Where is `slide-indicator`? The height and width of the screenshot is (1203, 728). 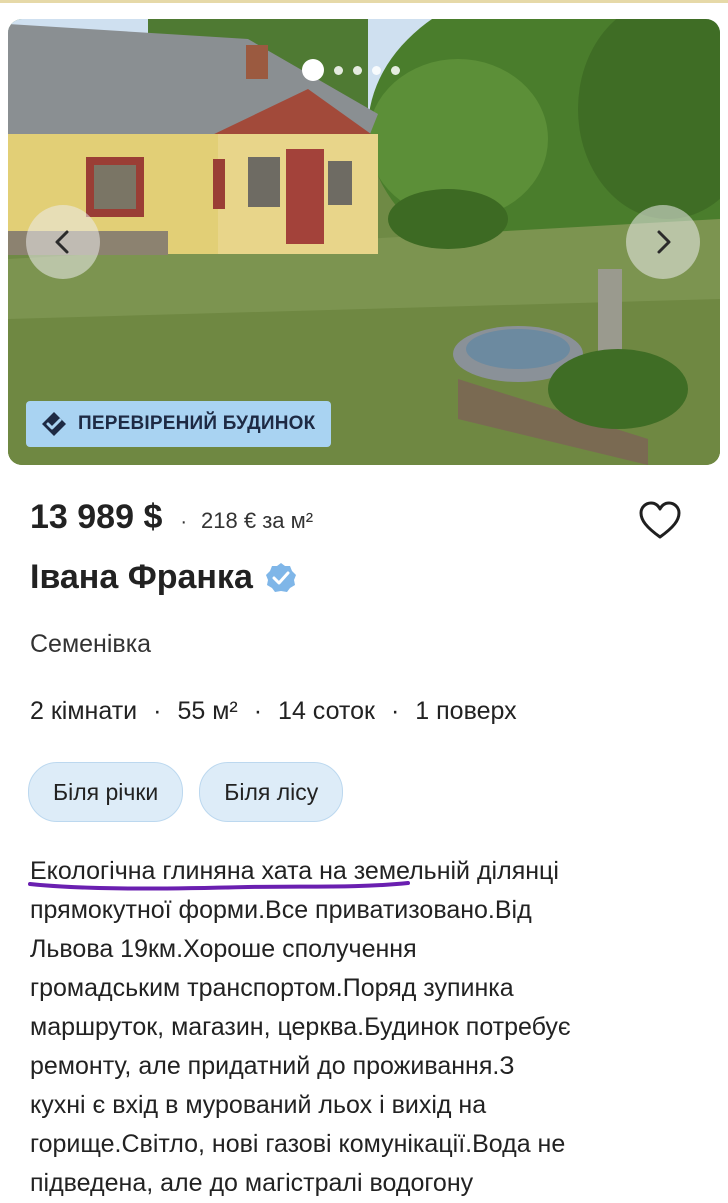
slide-indicator is located at coordinates (351, 70).